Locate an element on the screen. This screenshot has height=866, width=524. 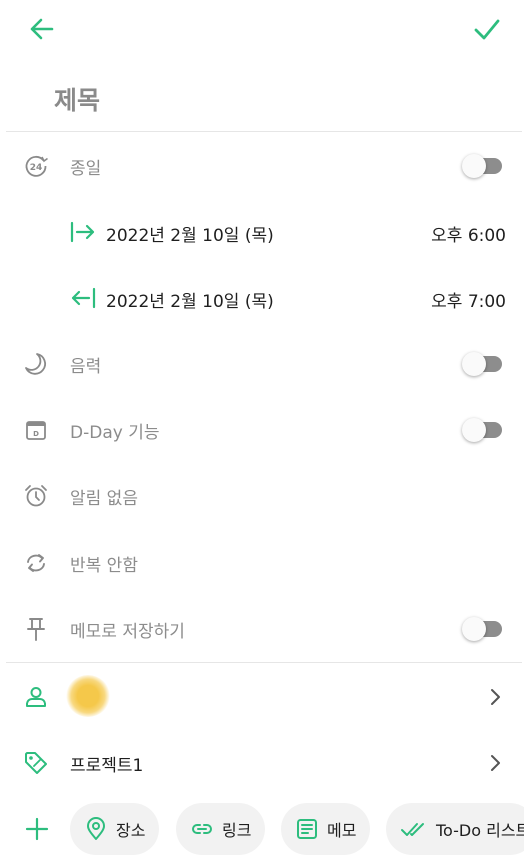
chip-memo: 메모 is located at coordinates (326, 829).